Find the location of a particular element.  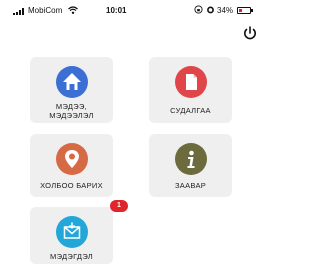

power-button is located at coordinates (250, 33).